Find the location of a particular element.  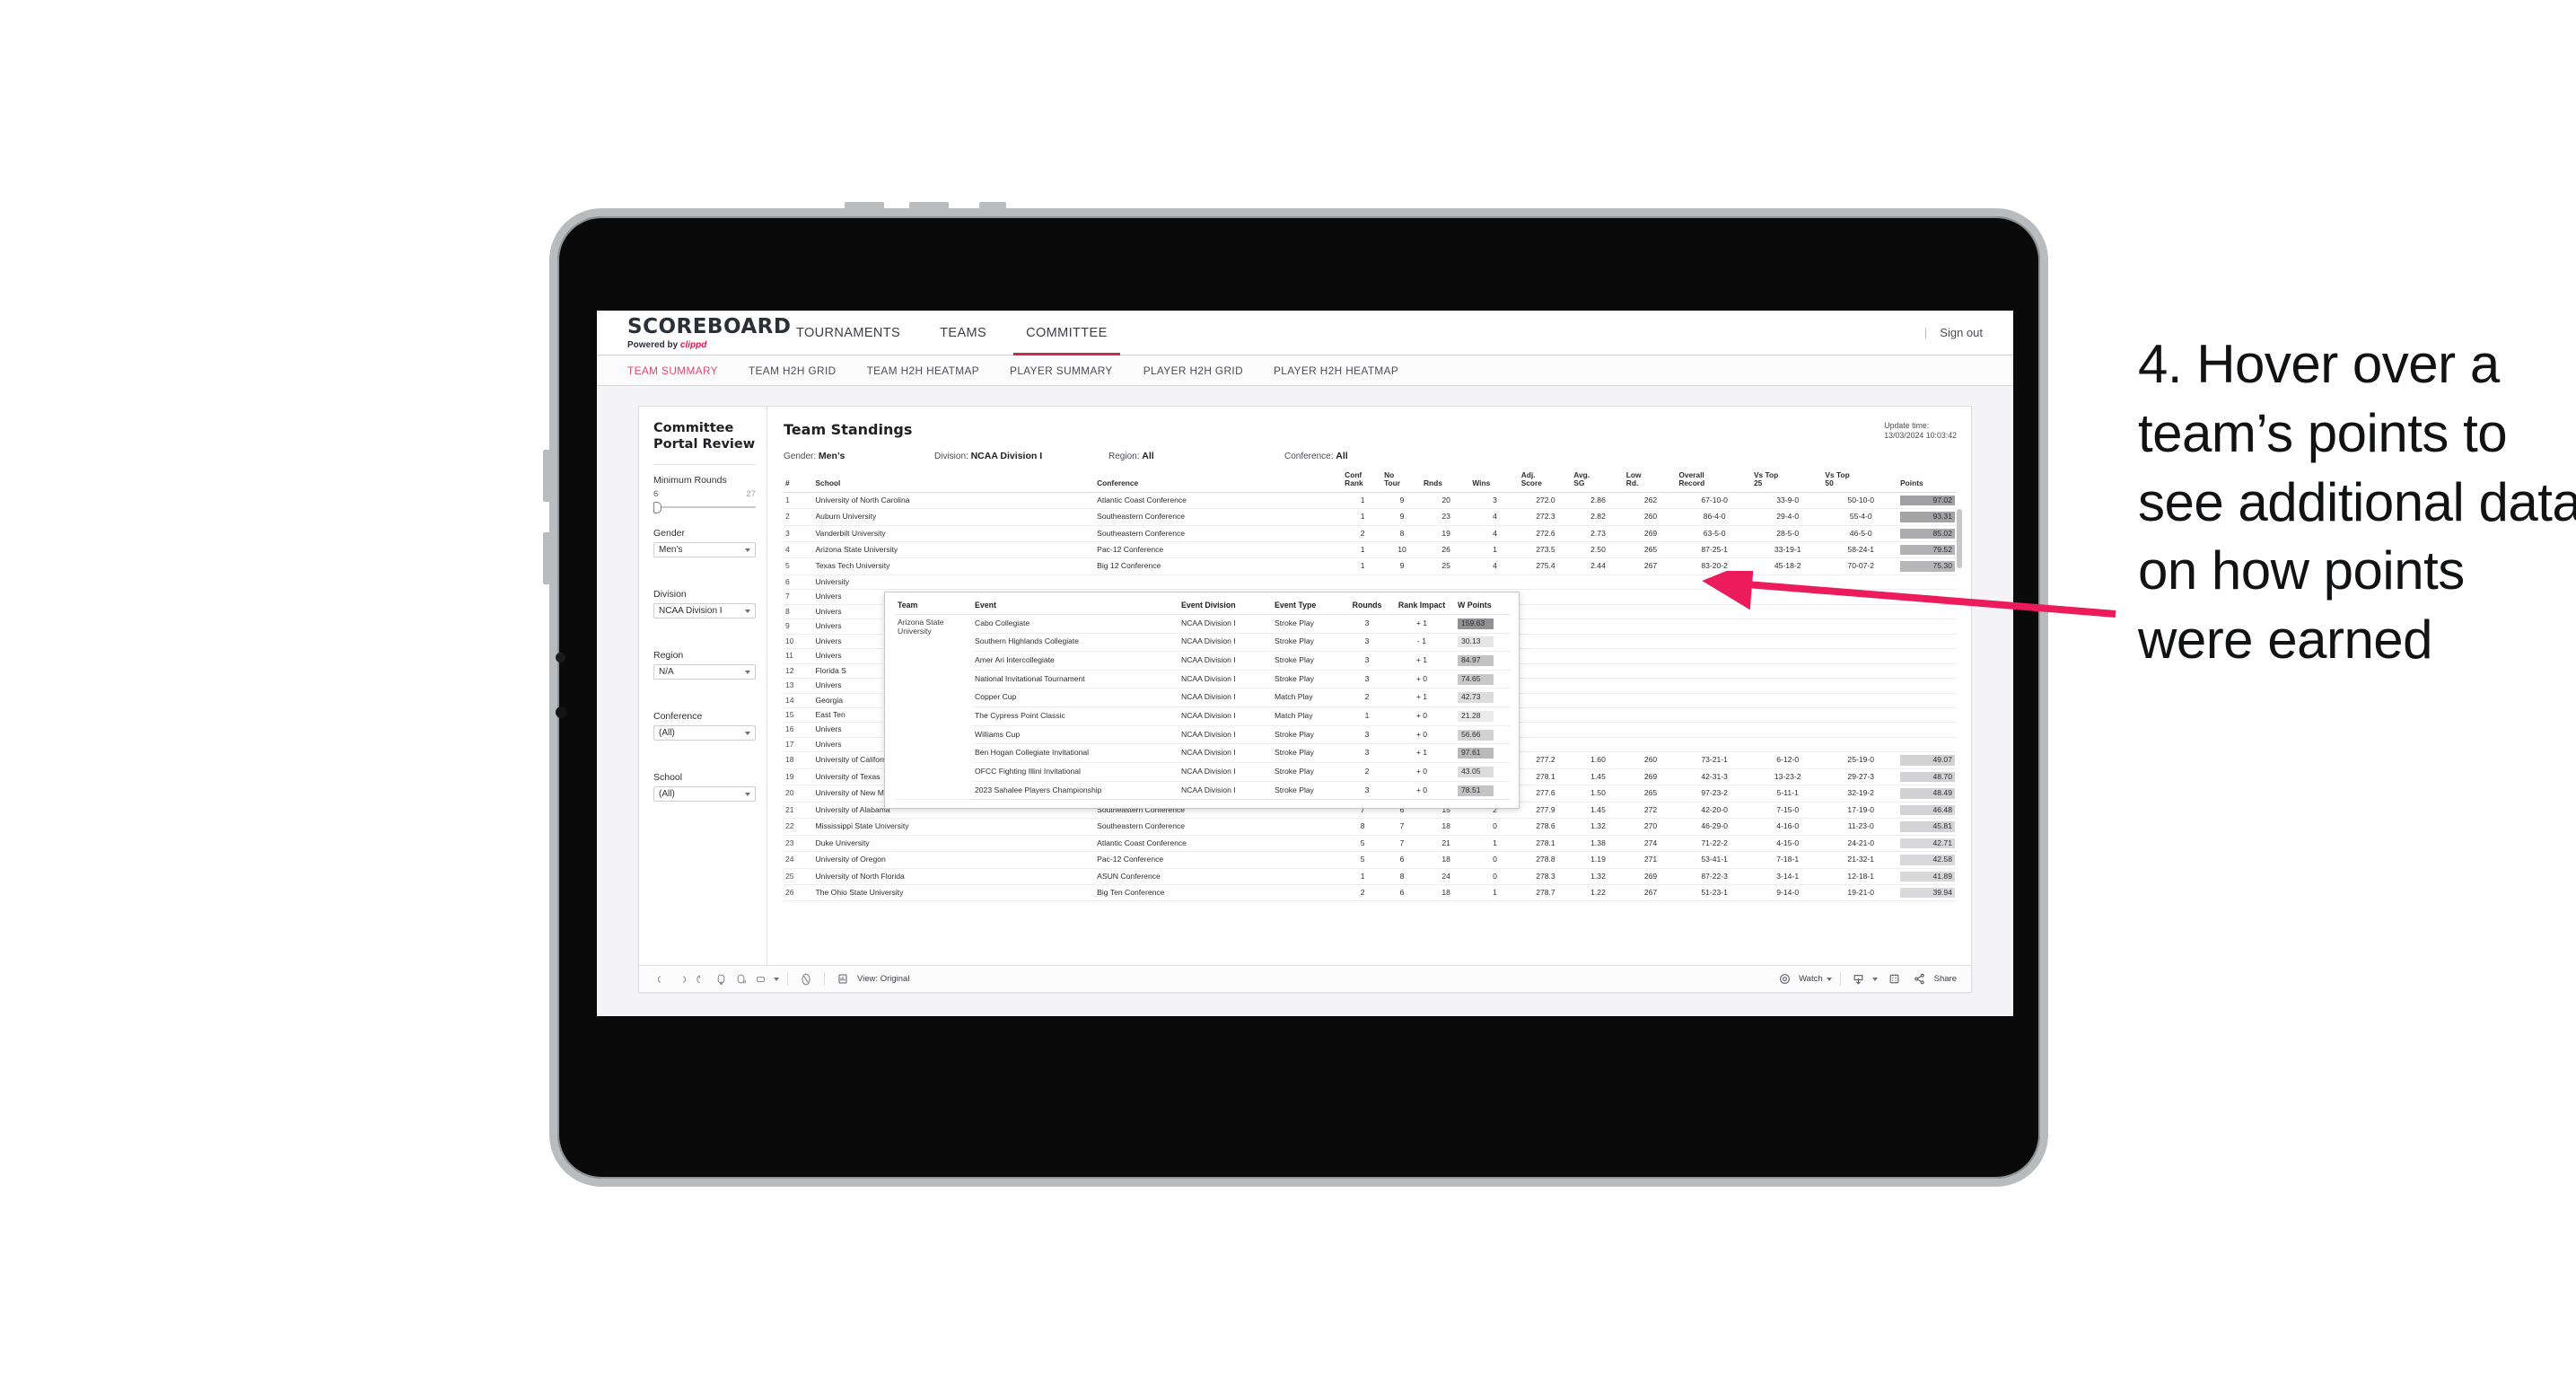

sign-out-link: Sign out is located at coordinates (1961, 332).